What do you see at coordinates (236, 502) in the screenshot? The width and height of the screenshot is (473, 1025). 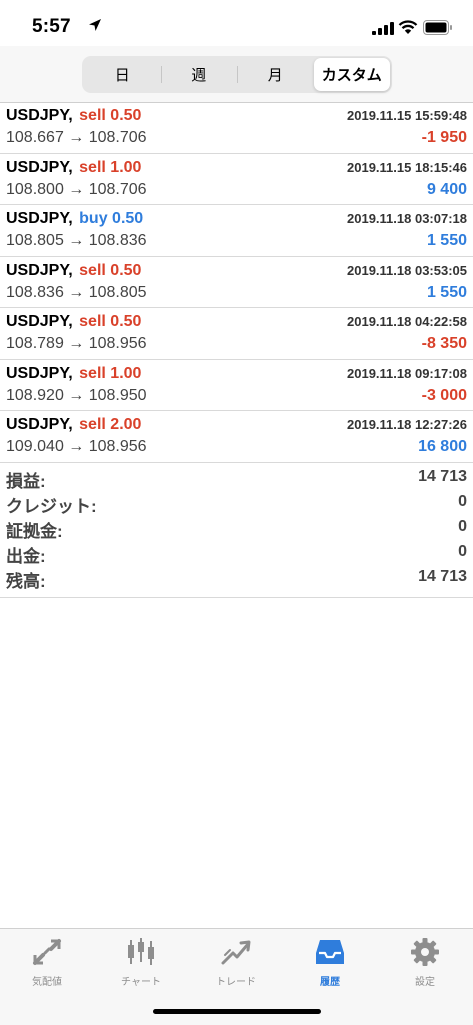 I see `summary-credit: クレジット: 0` at bounding box center [236, 502].